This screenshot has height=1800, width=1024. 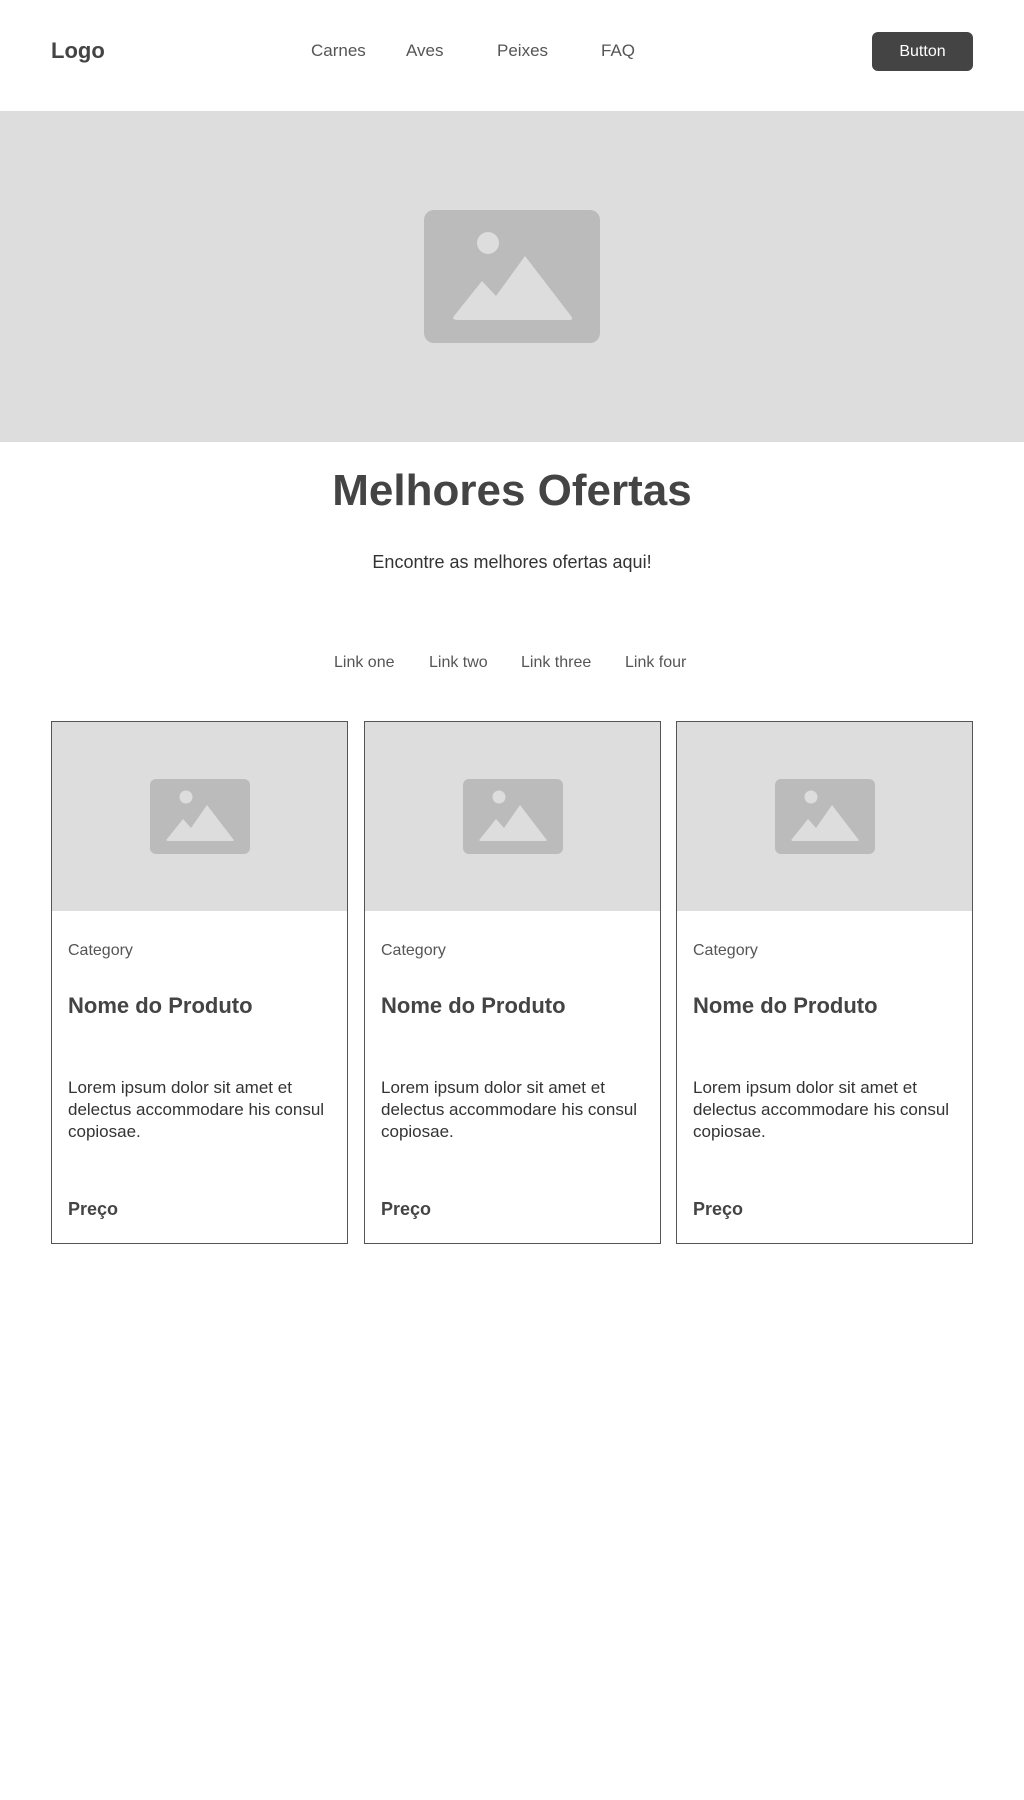 I want to click on nav-link-aves: Aves, so click(x=425, y=51).